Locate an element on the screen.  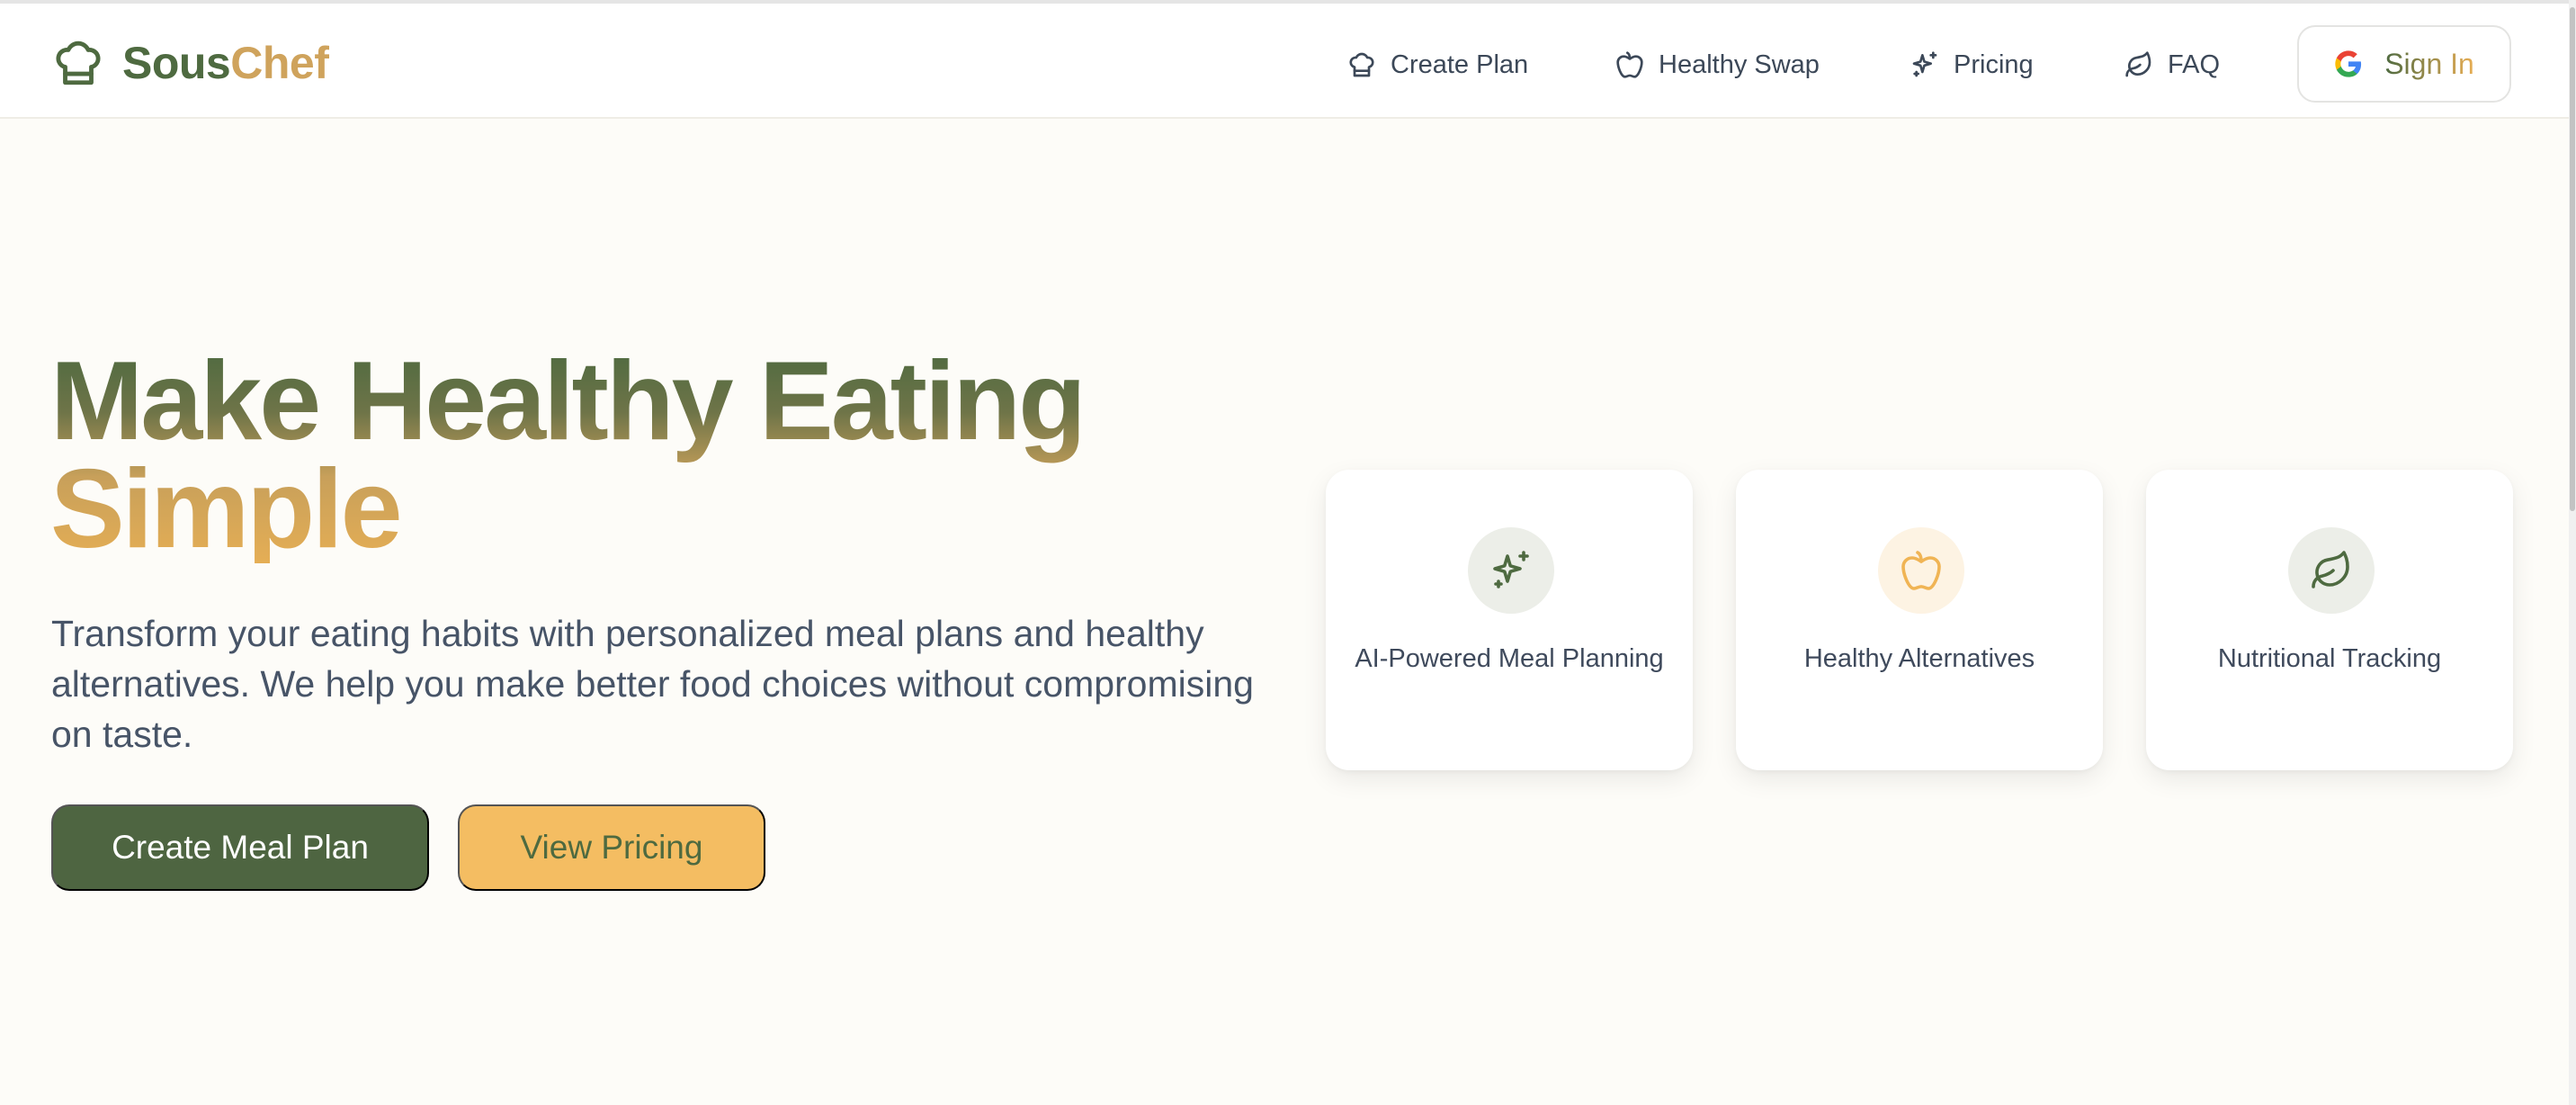
nav-label: Pricing is located at coordinates (1994, 64).